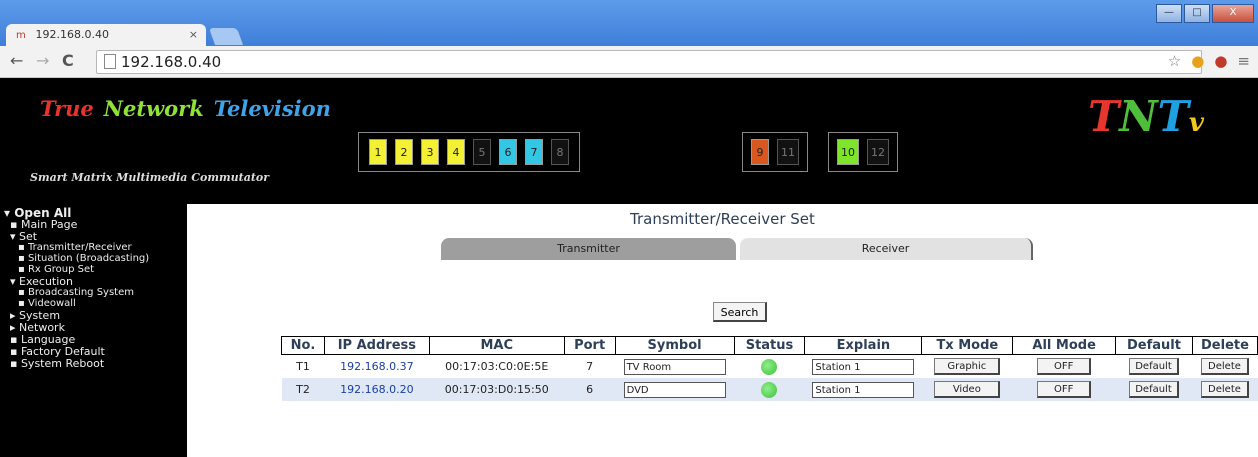  What do you see at coordinates (482, 152) in the screenshot?
I see `port-button-5: 5` at bounding box center [482, 152].